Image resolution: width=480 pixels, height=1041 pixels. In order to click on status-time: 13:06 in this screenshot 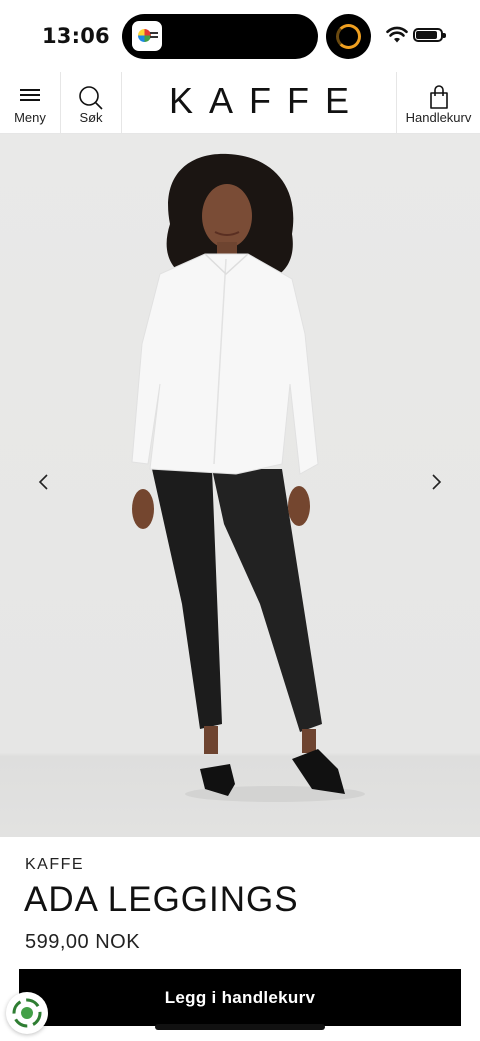, I will do `click(76, 36)`.